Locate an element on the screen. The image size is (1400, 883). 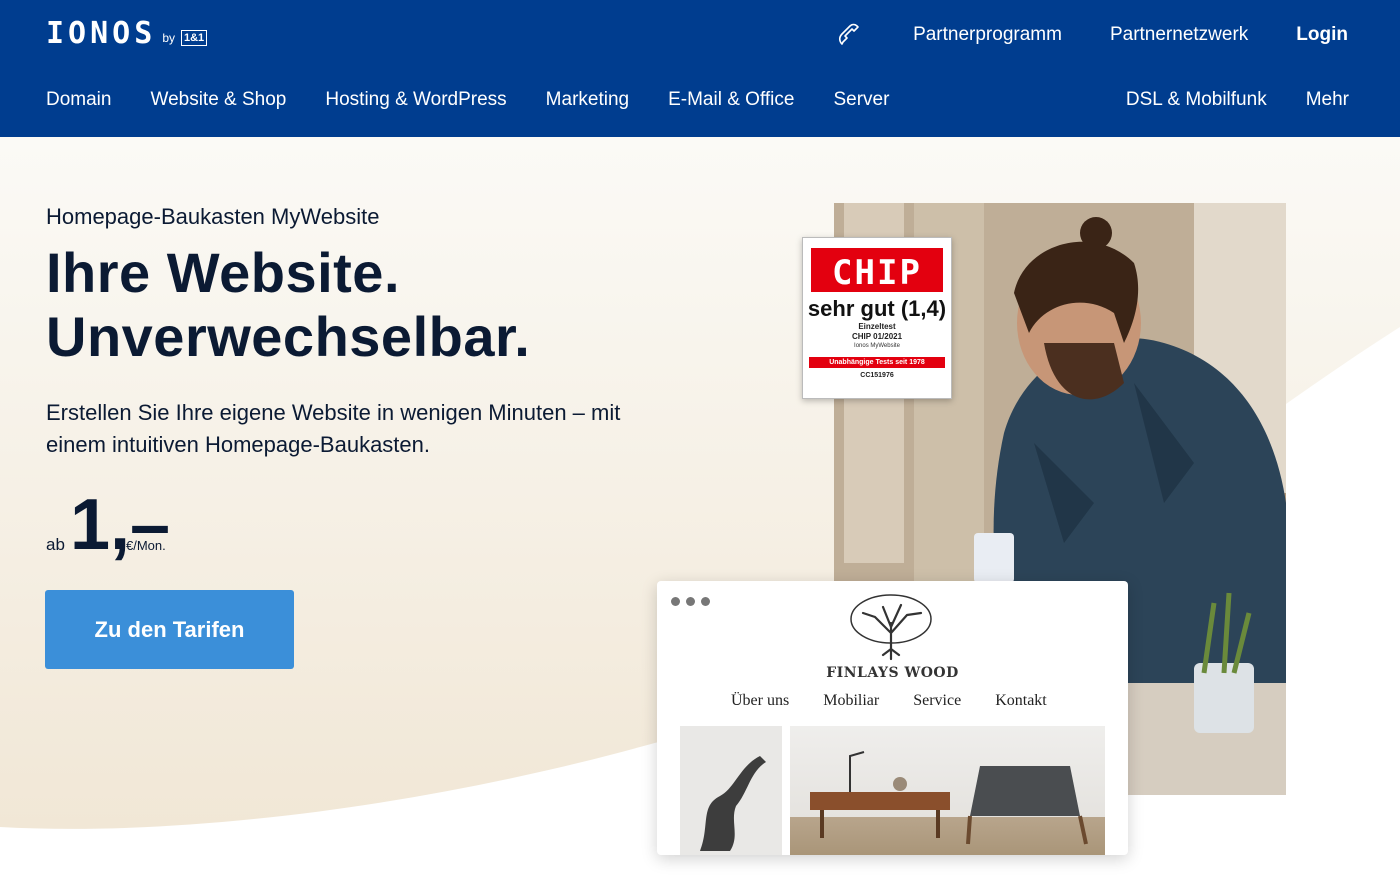
window-dots is located at coordinates (690, 601).